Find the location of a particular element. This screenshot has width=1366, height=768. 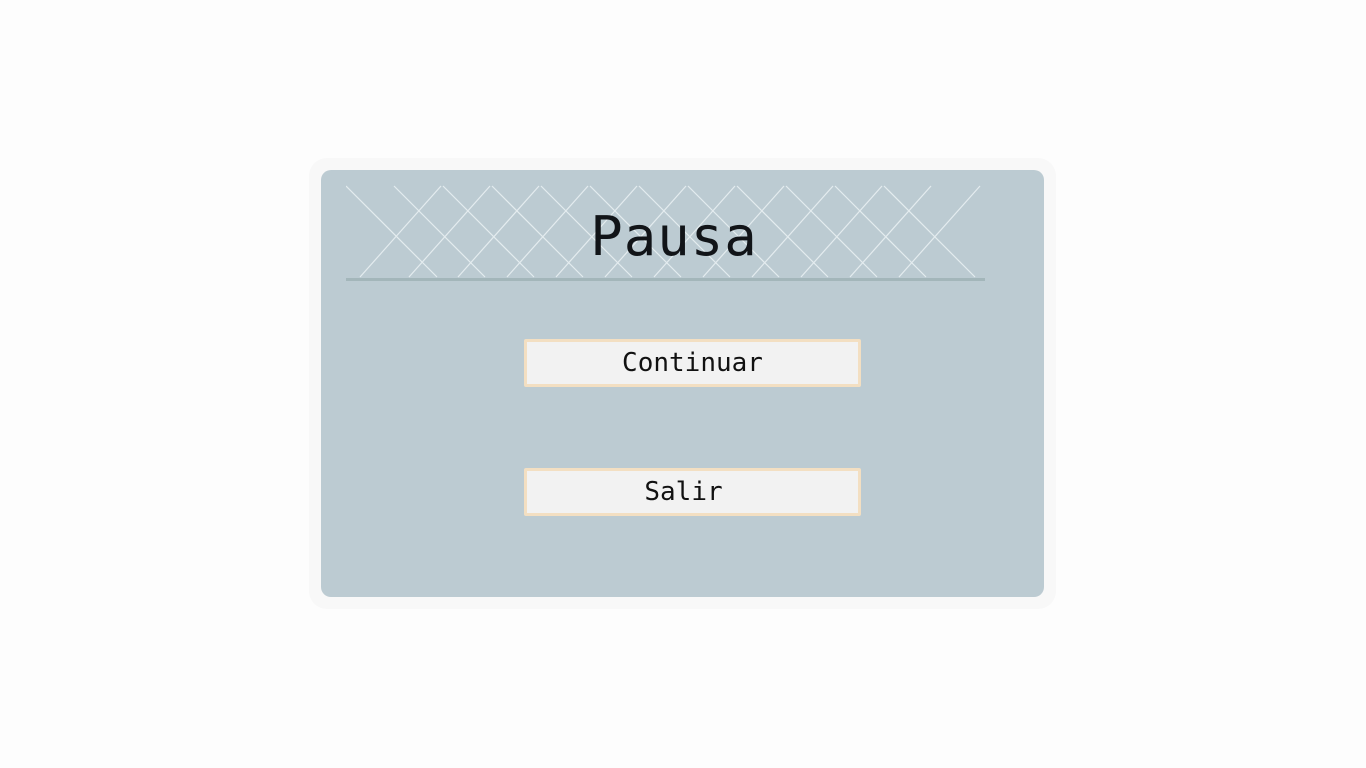

pause-title: Pausa is located at coordinates (674, 236).